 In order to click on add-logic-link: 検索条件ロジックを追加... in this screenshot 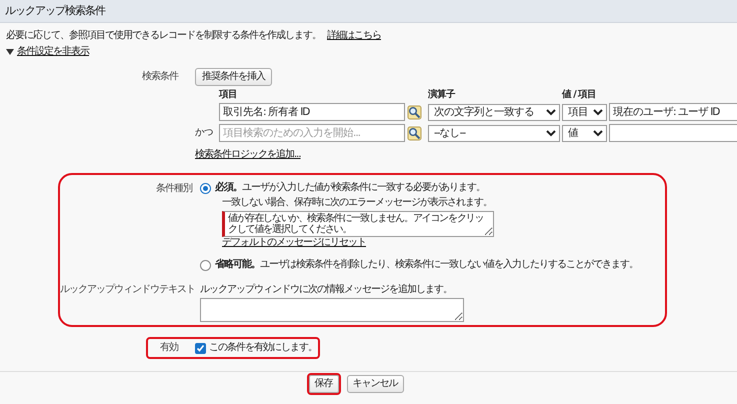, I will do `click(466, 155)`.